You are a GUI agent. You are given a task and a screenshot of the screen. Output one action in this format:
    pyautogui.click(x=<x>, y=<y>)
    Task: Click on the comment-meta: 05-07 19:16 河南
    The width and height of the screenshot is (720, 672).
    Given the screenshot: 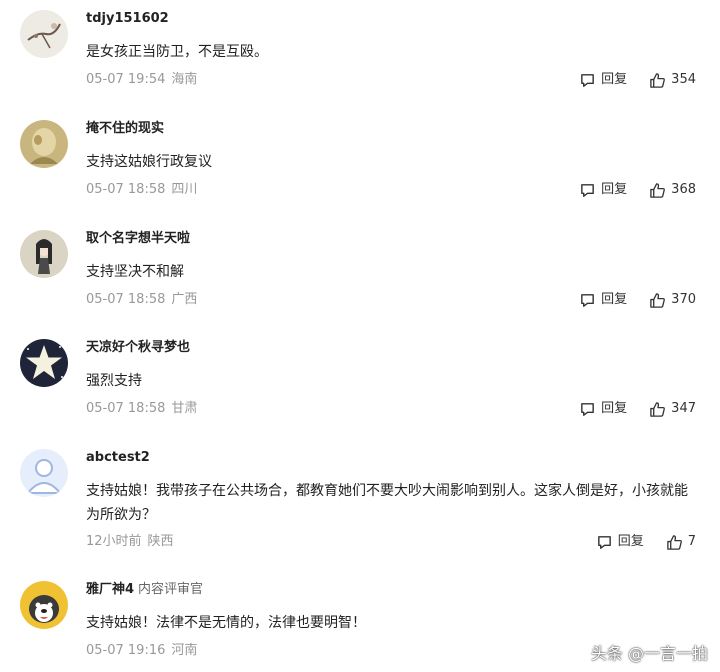 What is the action you would take?
    pyautogui.click(x=141, y=651)
    